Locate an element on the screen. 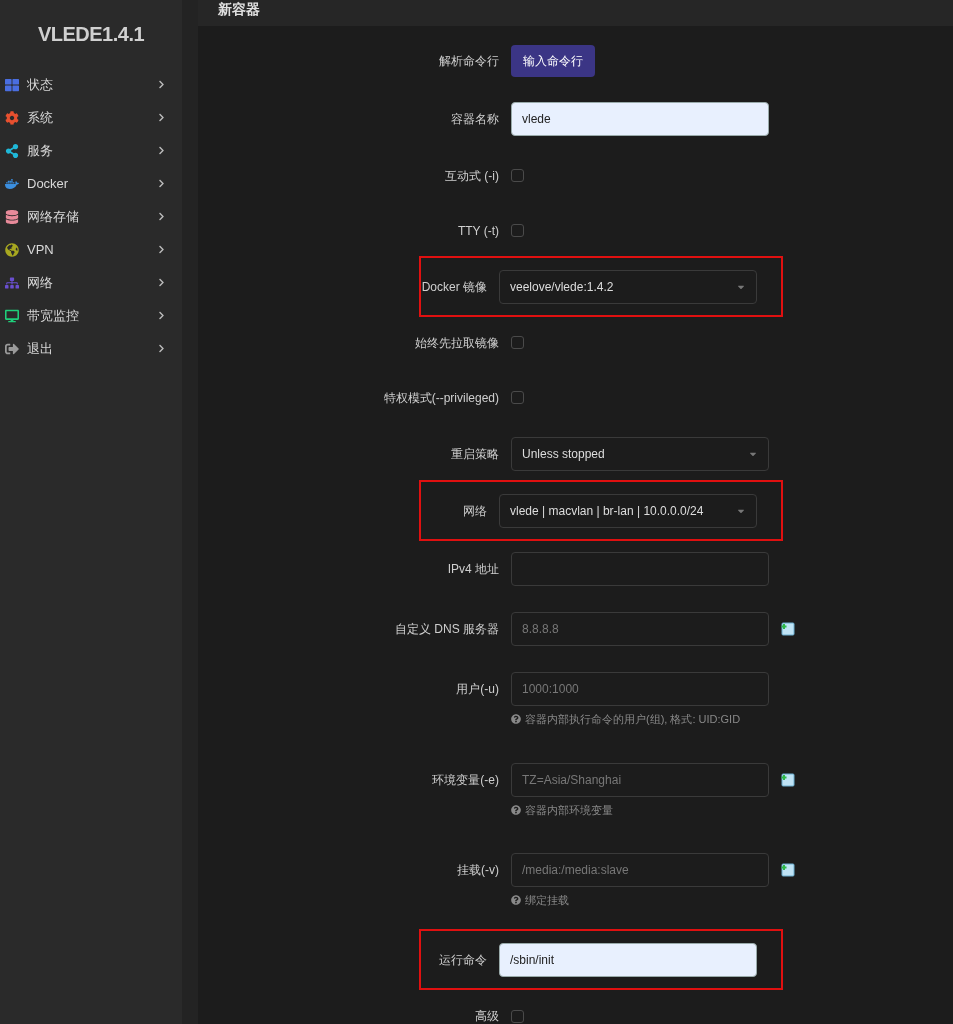  select-dropdown: veelove/vlede:1.4.2 is located at coordinates (628, 286).